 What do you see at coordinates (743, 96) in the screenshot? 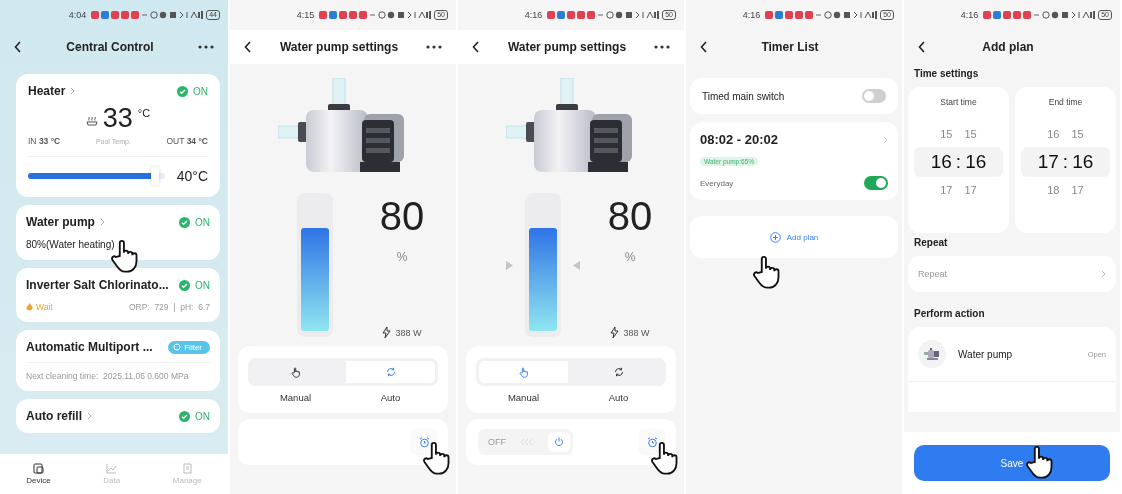
I see `switch-label: Timed main switch` at bounding box center [743, 96].